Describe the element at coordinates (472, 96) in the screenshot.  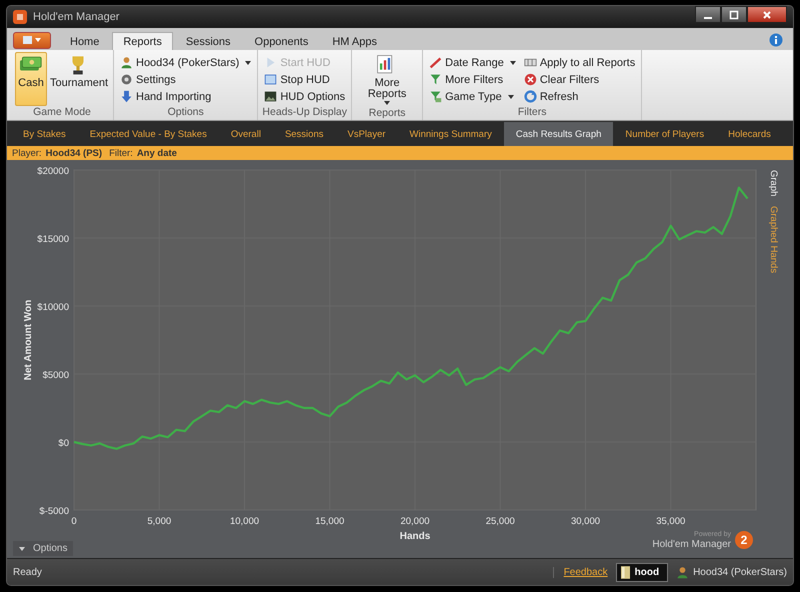
I see `ribbon-button: Game Type` at that location.